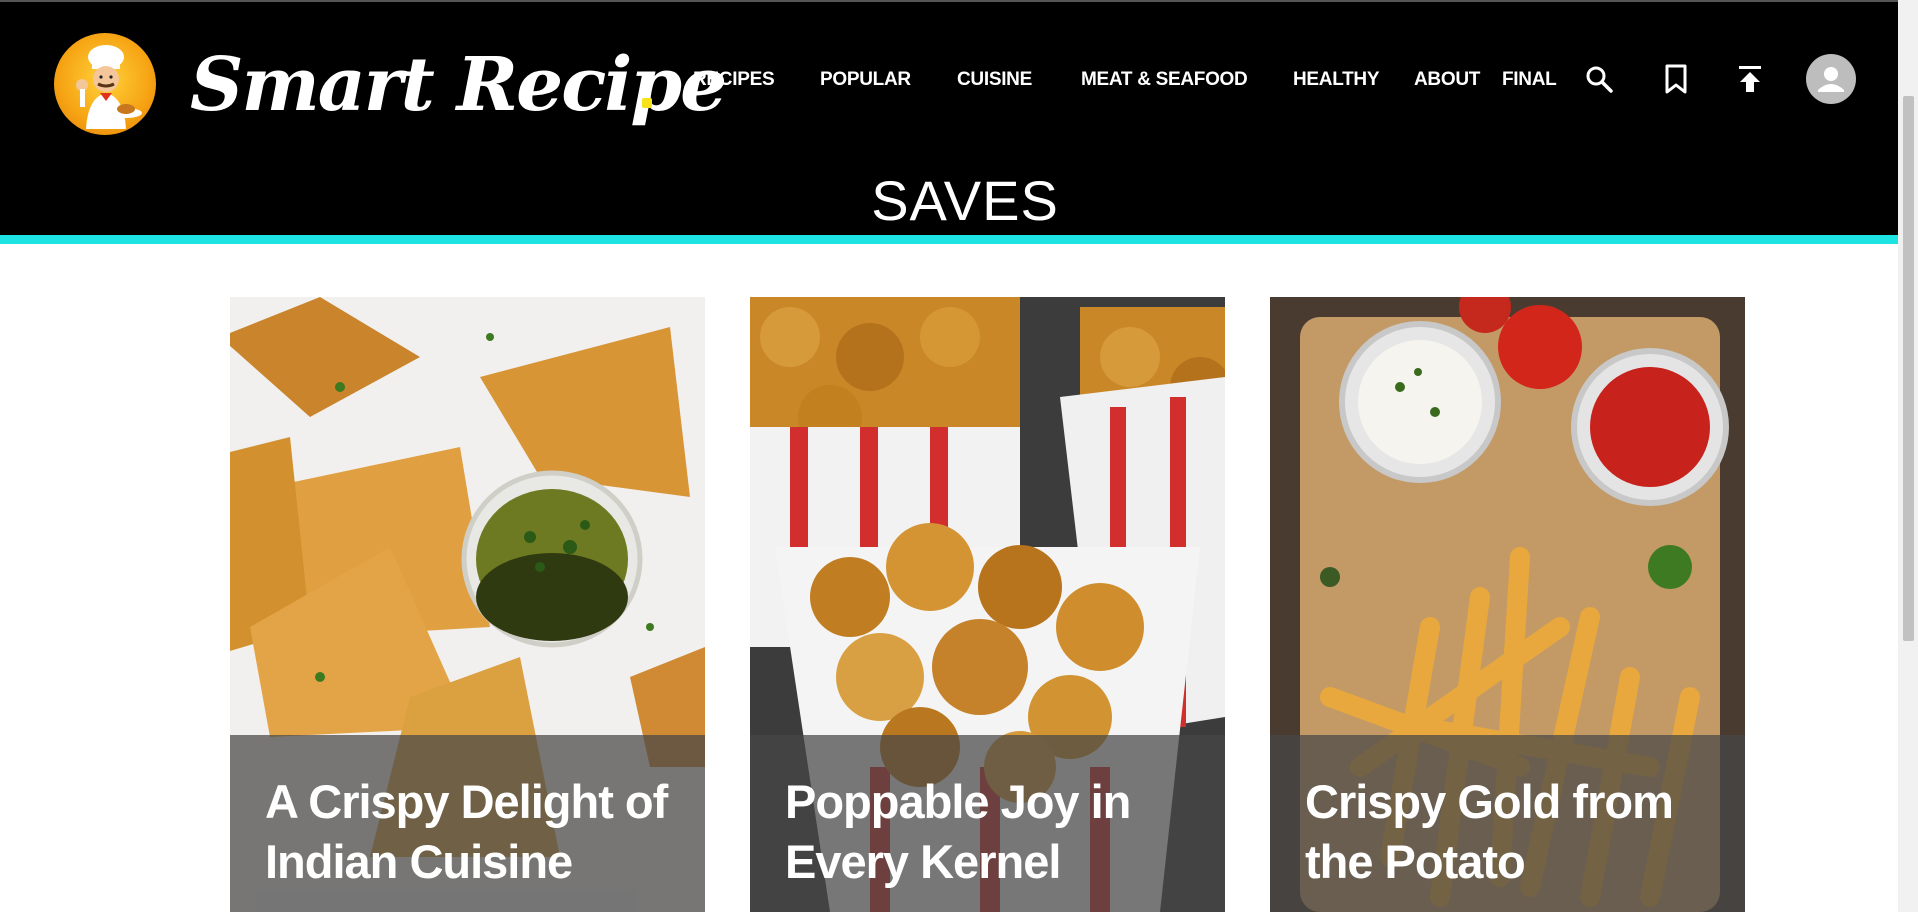 The width and height of the screenshot is (1918, 912). Describe the element at coordinates (475, 832) in the screenshot. I see `card-title: A Crispy Delight of Indian Cuisine` at that location.